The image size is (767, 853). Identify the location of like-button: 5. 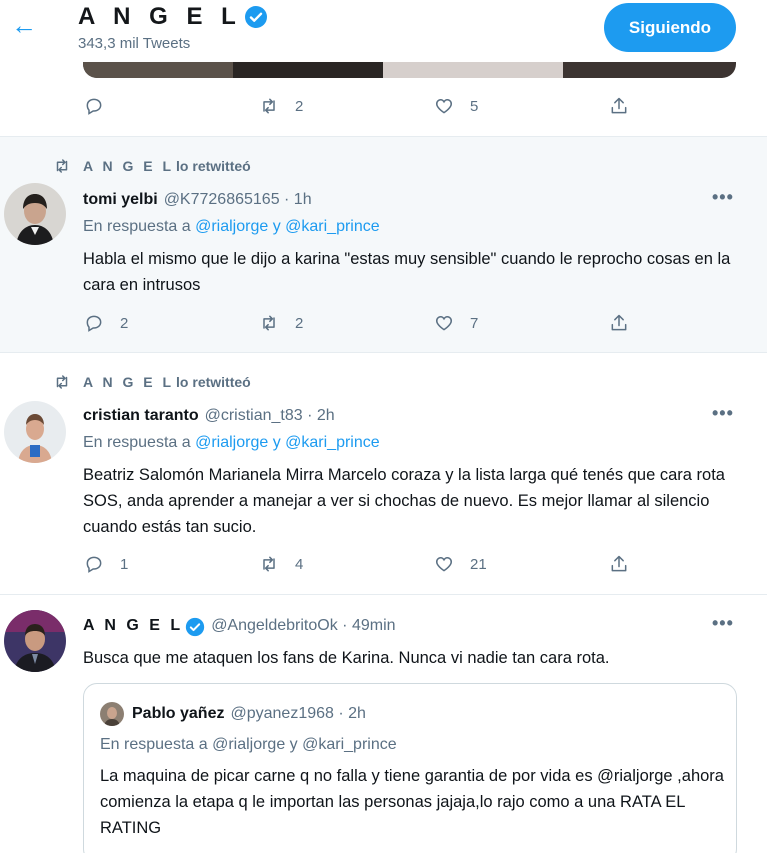
(456, 106).